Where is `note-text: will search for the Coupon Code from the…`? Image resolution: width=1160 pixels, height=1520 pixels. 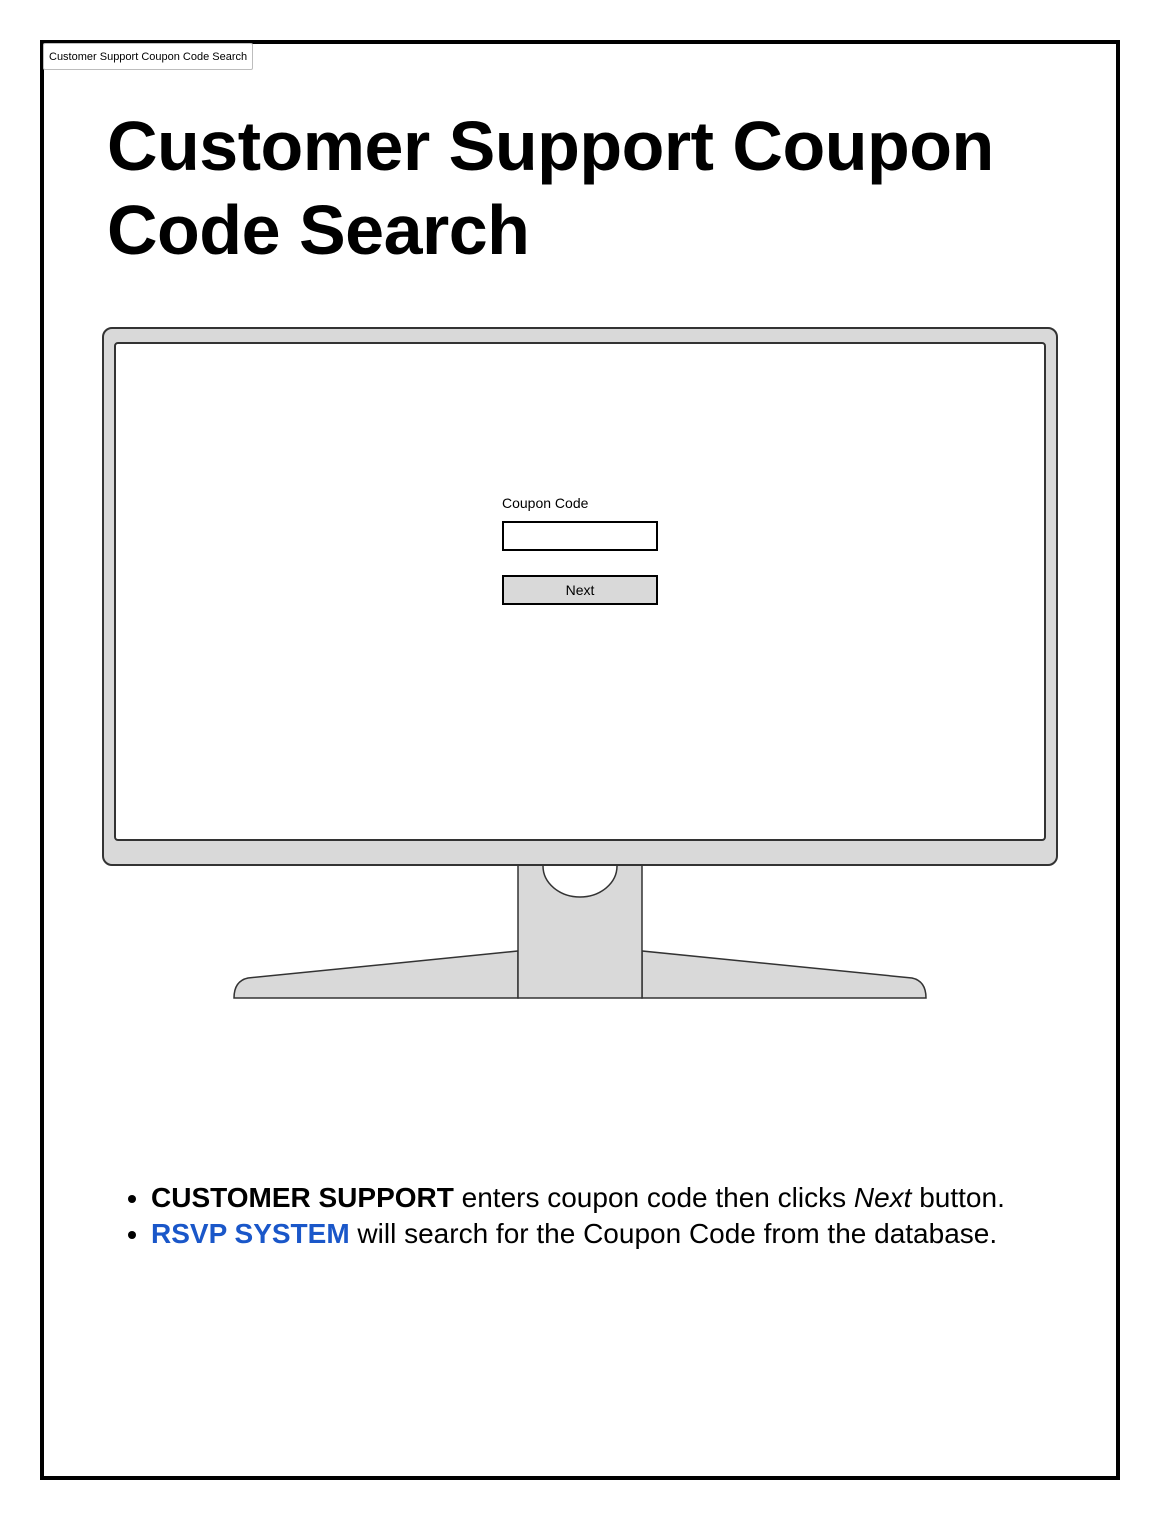 note-text: will search for the Coupon Code from the… is located at coordinates (673, 1233).